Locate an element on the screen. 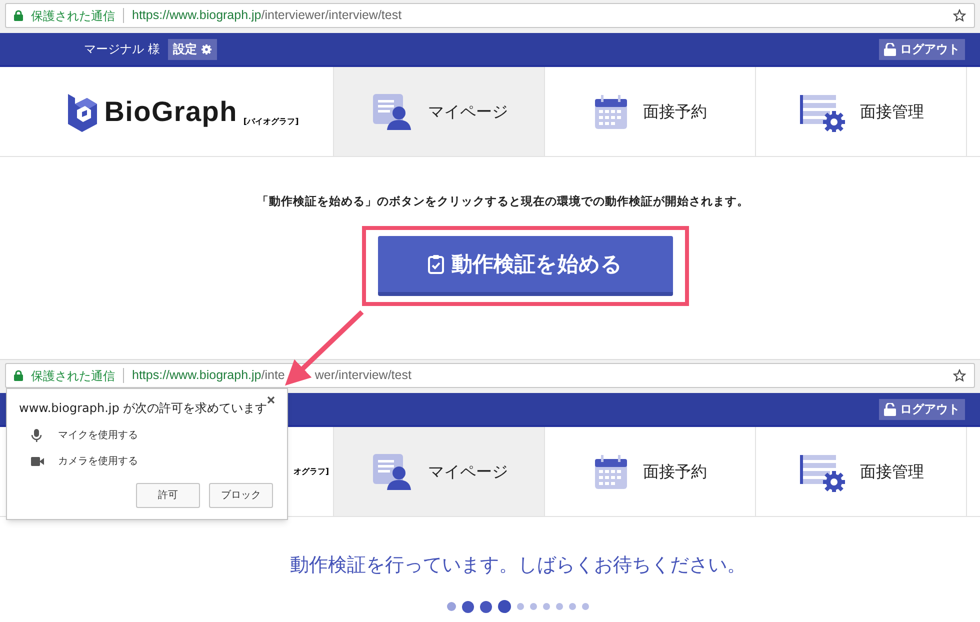 The height and width of the screenshot is (622, 980). gear-icon is located at coordinates (206, 49).